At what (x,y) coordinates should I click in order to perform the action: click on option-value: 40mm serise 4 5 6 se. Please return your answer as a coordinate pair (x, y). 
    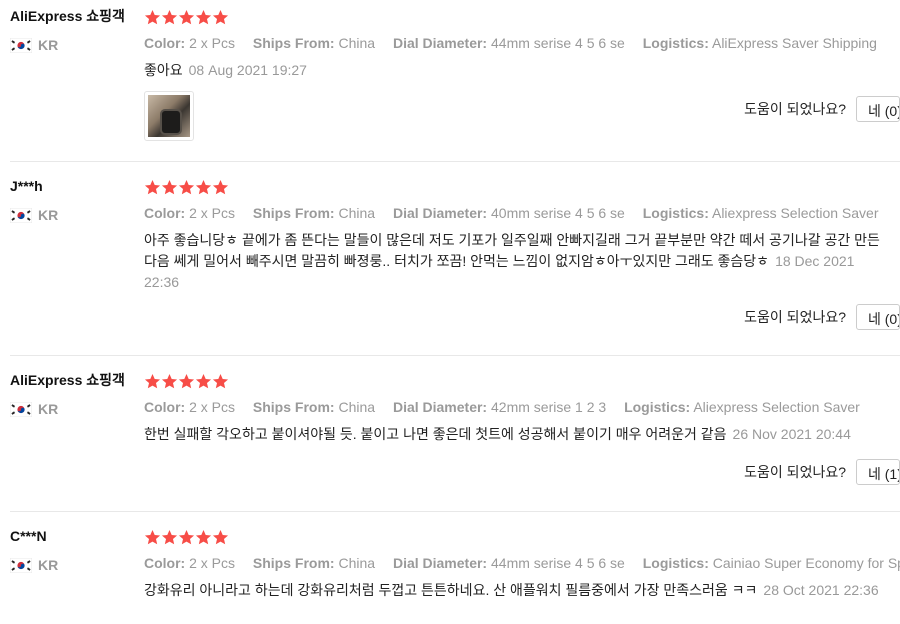
    Looking at the image, I should click on (558, 213).